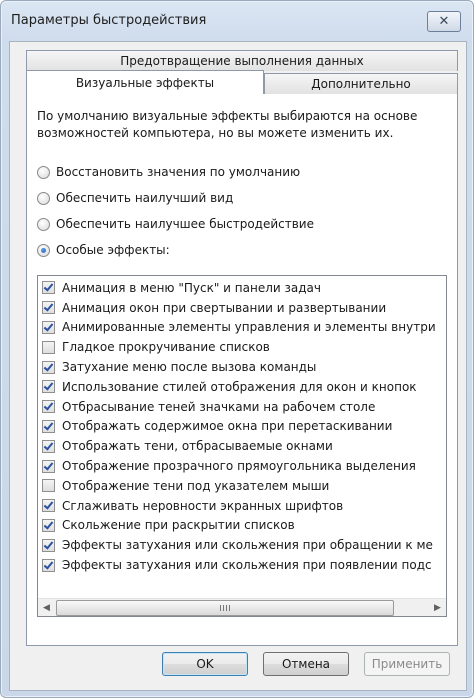 This screenshot has height=698, width=474. I want to click on tab-advanced: Дополнительно, so click(361, 83).